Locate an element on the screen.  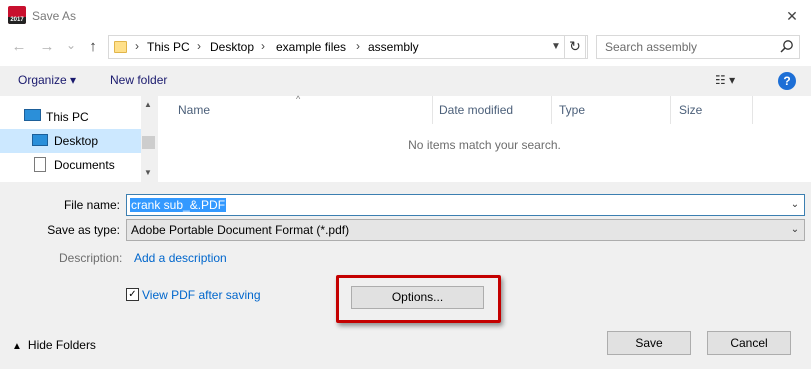
documents-icon is located at coordinates (40, 164).